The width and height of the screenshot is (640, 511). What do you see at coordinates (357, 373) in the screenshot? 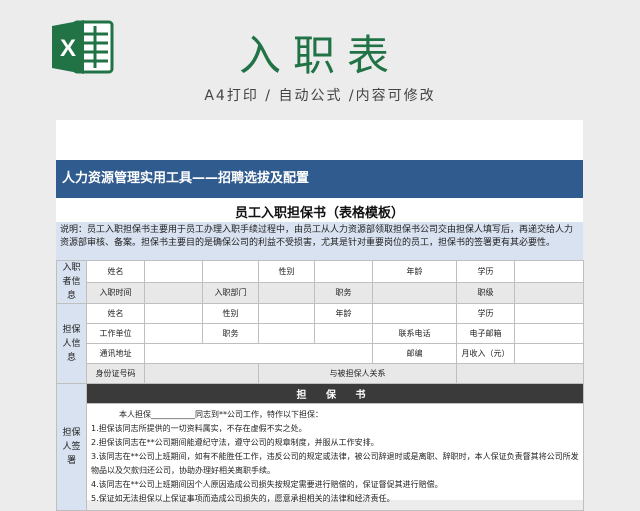
I see `guarantor-relation-label: 与被担保人关系` at bounding box center [357, 373].